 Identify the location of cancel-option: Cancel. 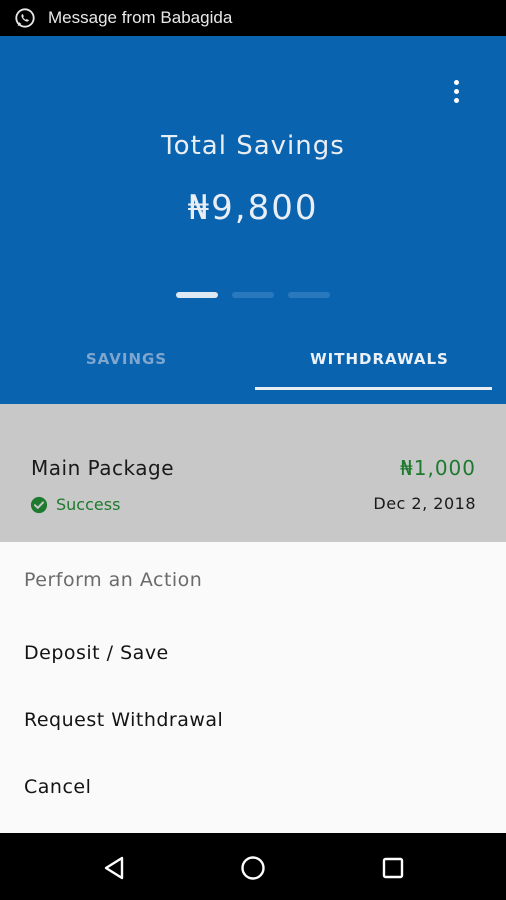
(253, 787).